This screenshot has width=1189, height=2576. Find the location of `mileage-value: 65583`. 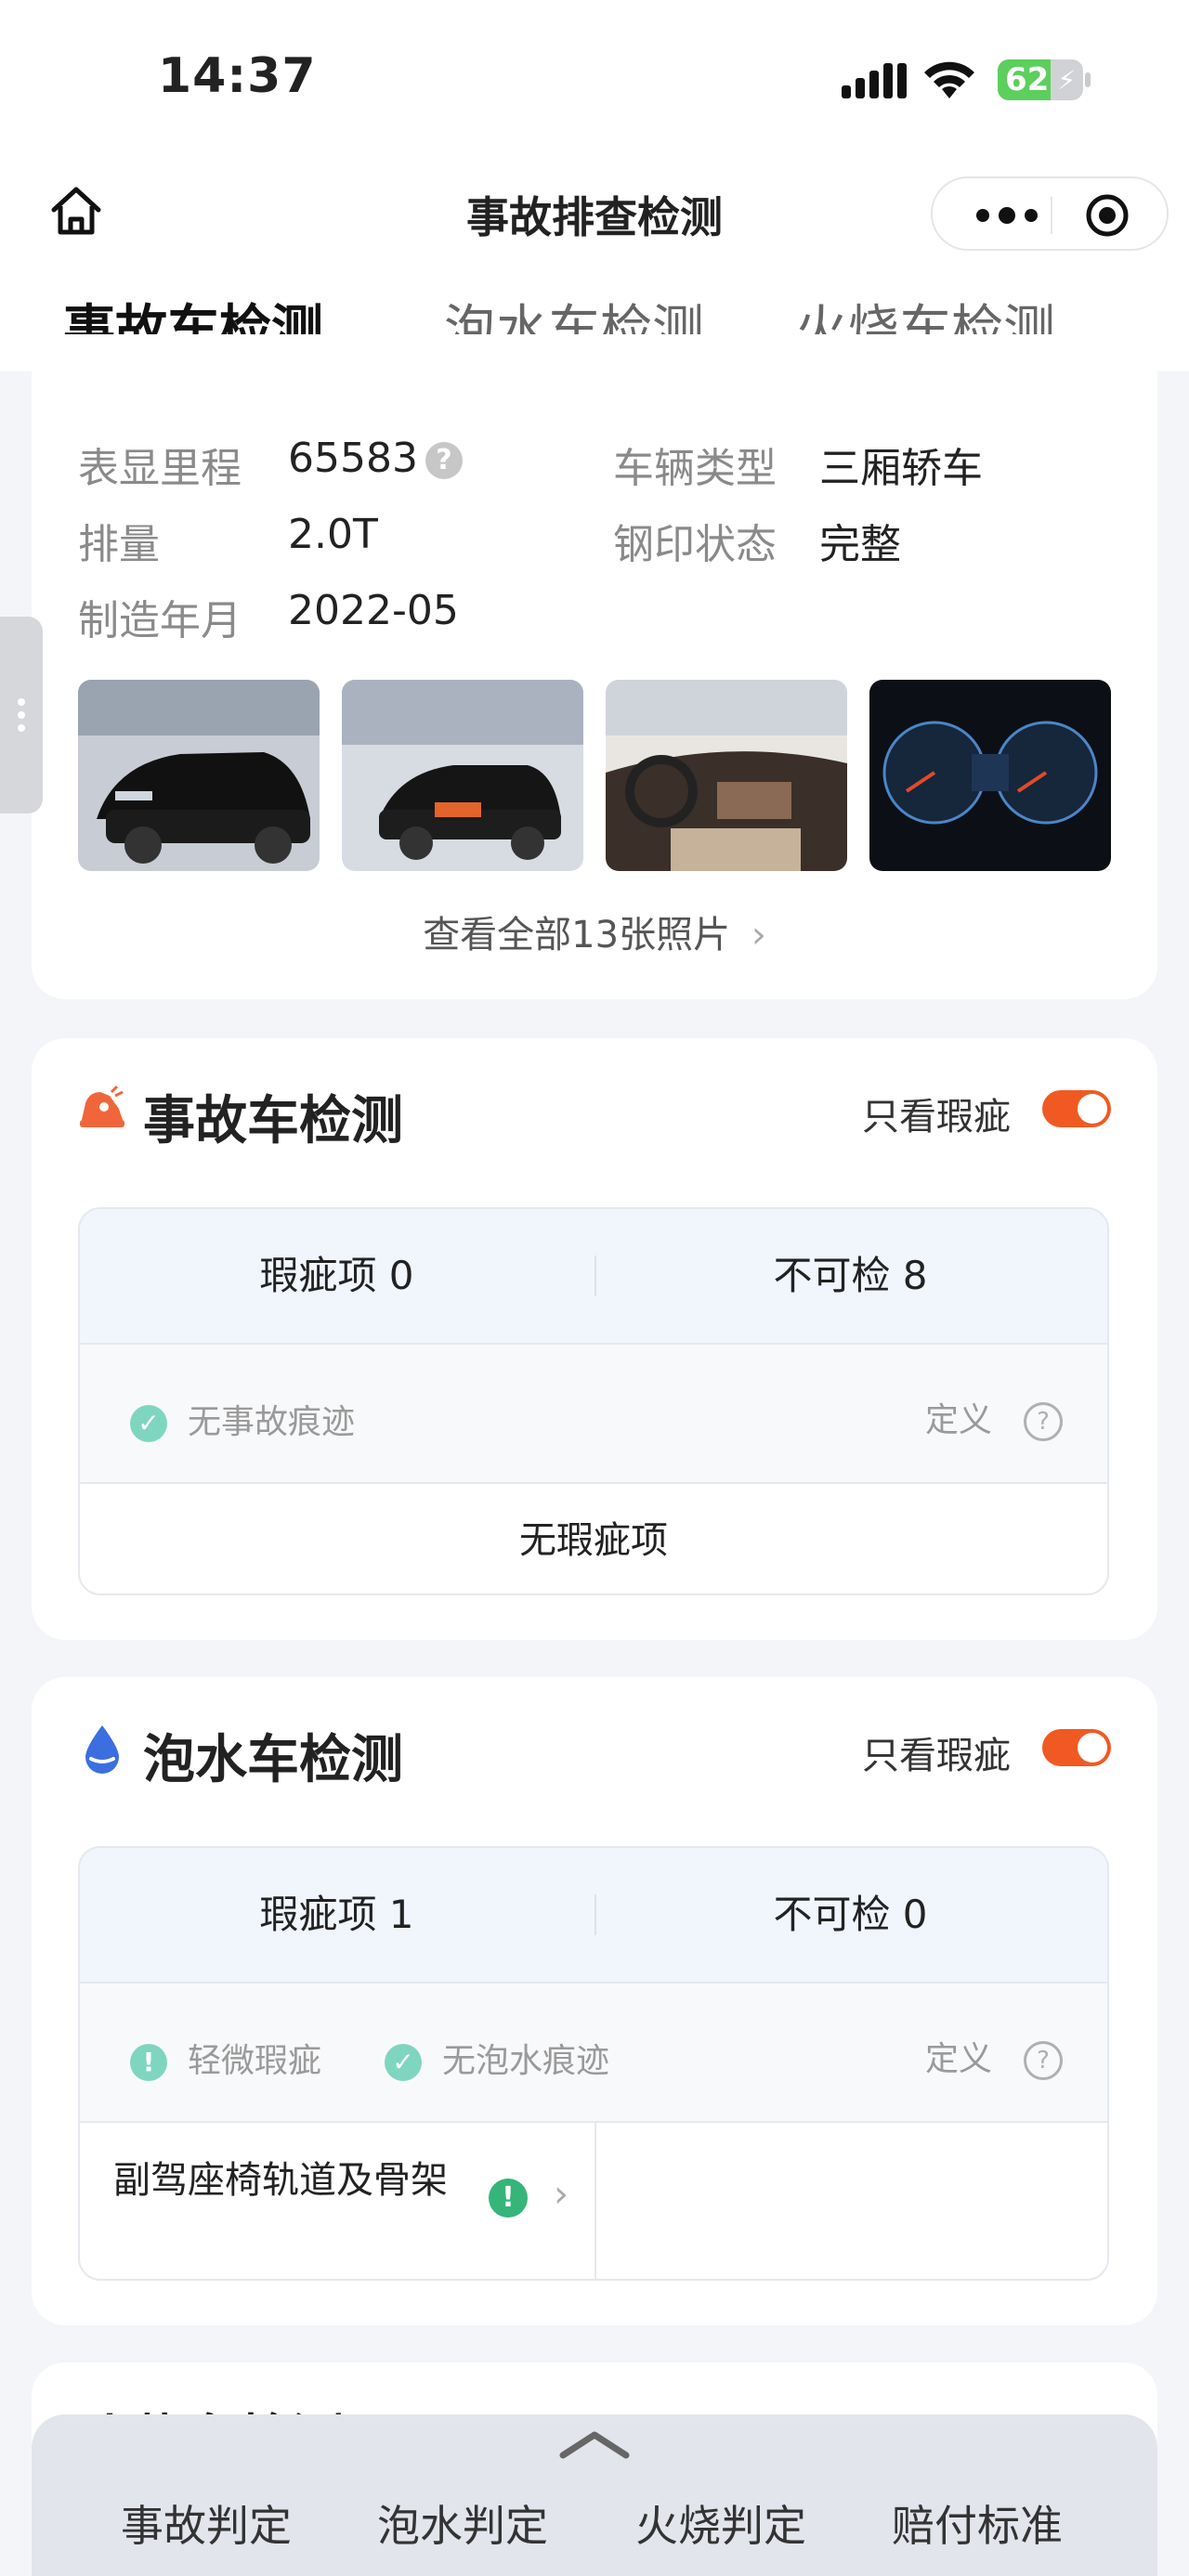

mileage-value: 65583 is located at coordinates (353, 458).